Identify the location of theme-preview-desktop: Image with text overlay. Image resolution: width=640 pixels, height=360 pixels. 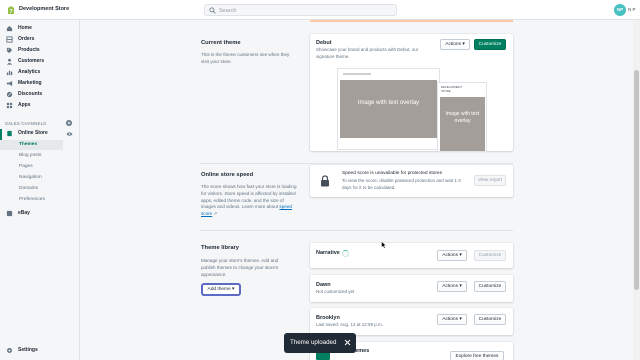
(388, 109).